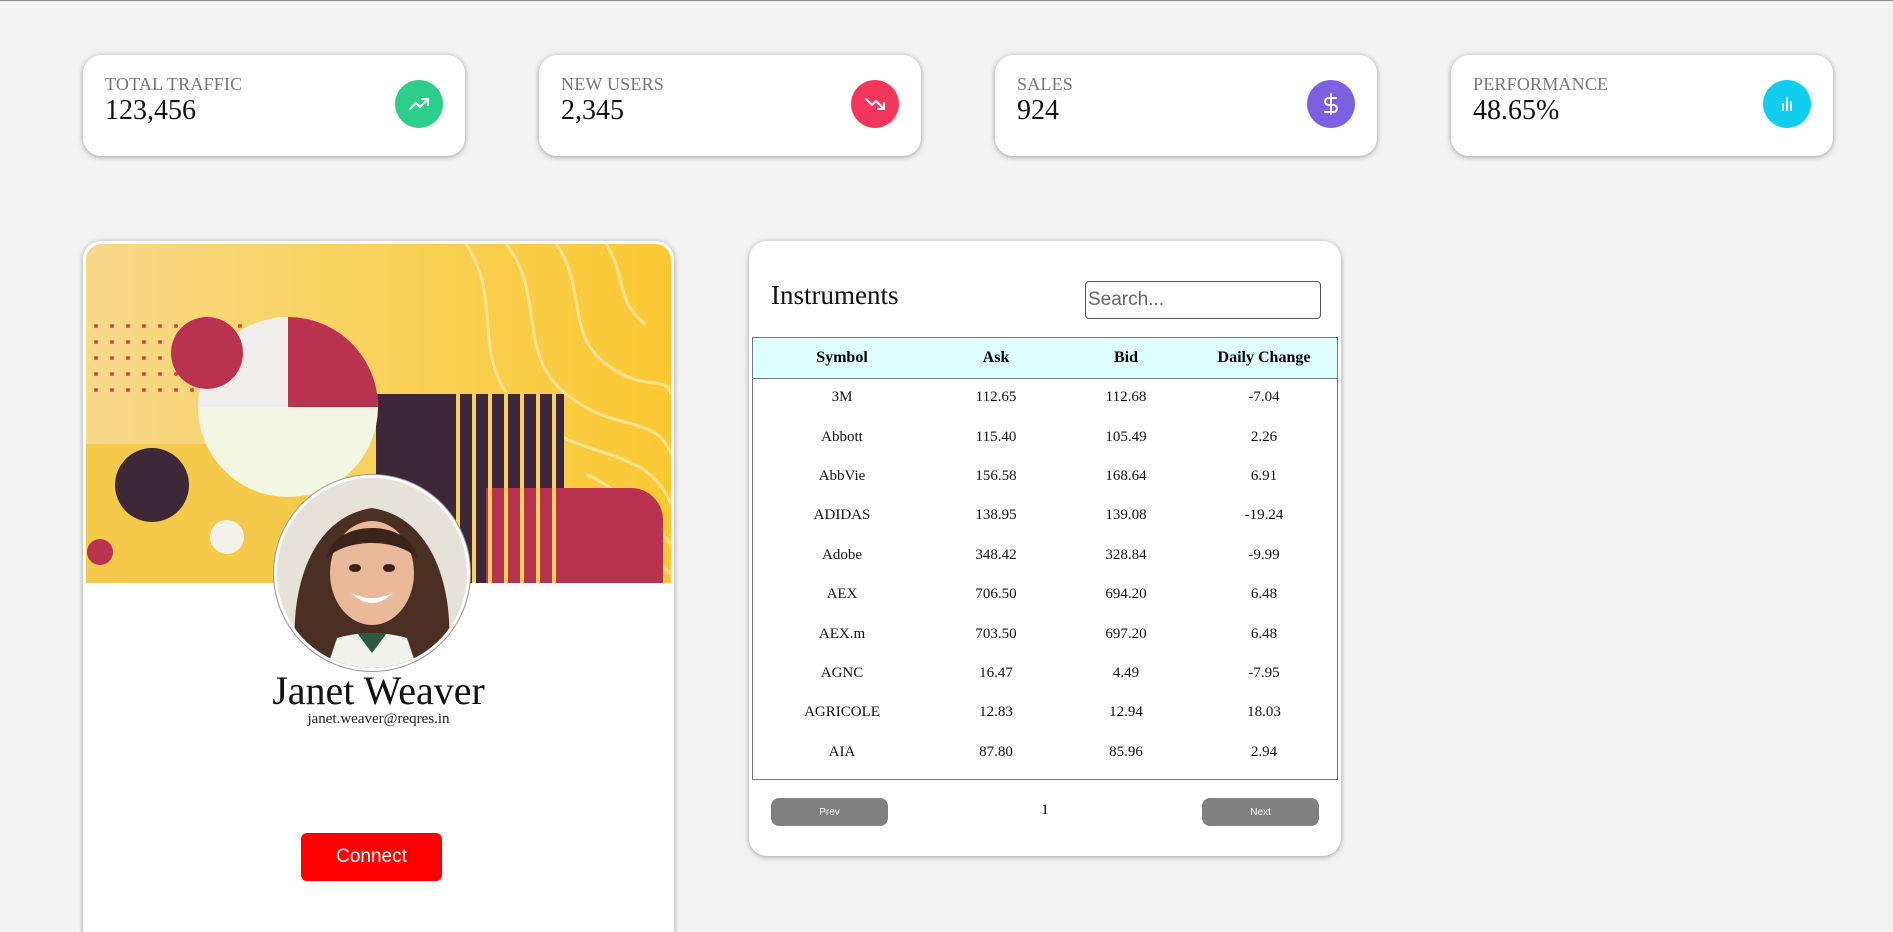 The image size is (1893, 932). What do you see at coordinates (1045, 810) in the screenshot?
I see `page-number: 1` at bounding box center [1045, 810].